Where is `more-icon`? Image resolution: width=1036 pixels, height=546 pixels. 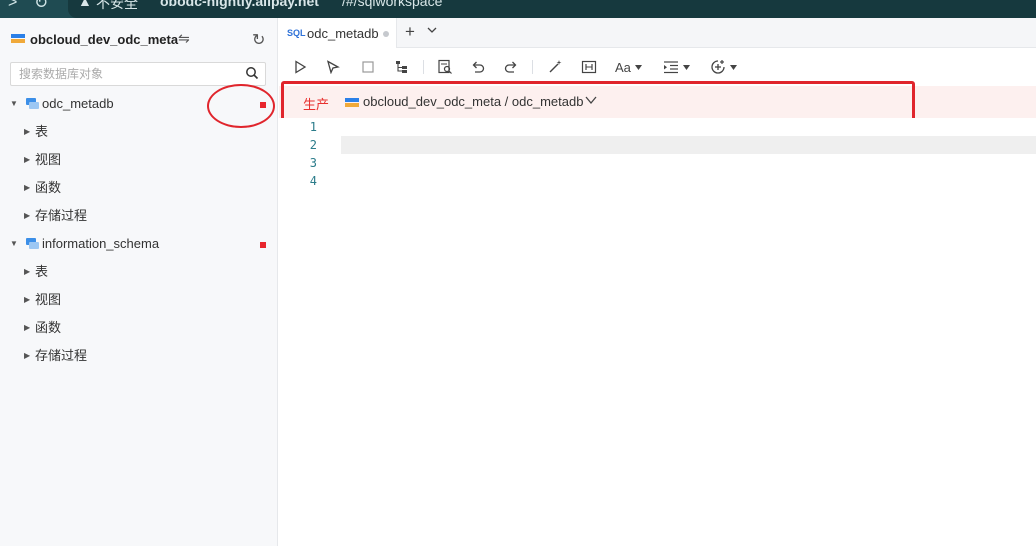
more-icon is located at coordinates (723, 67).